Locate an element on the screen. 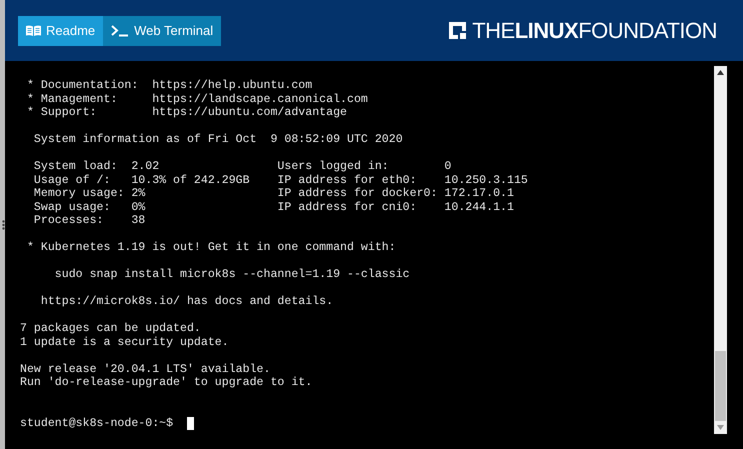 This screenshot has width=743, height=449. terminal-line: * Management: https://landscape.canonical.com is located at coordinates (197, 99).